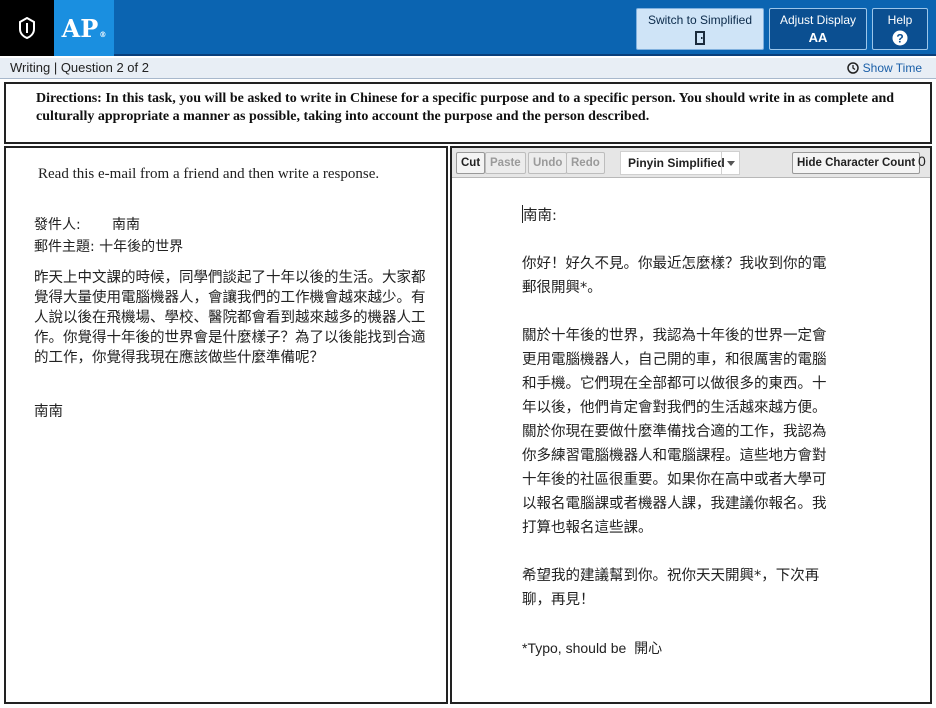  I want to click on typo-note: *Typo, should be 開心, so click(592, 648).